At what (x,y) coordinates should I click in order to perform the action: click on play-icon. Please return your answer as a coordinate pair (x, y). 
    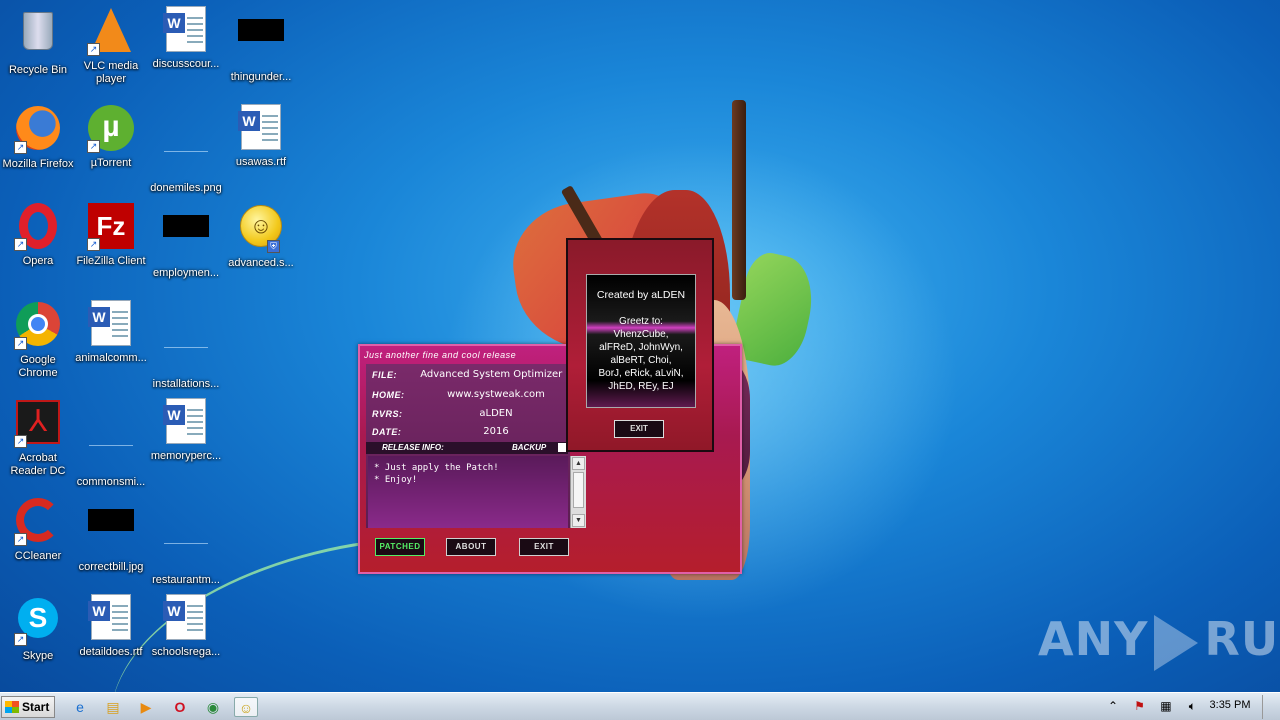
    Looking at the image, I should click on (1176, 642).